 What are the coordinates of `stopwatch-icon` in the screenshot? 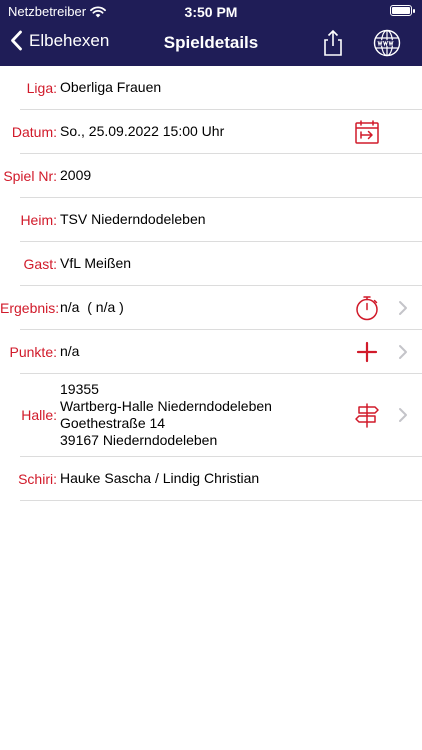 It's located at (367, 308).